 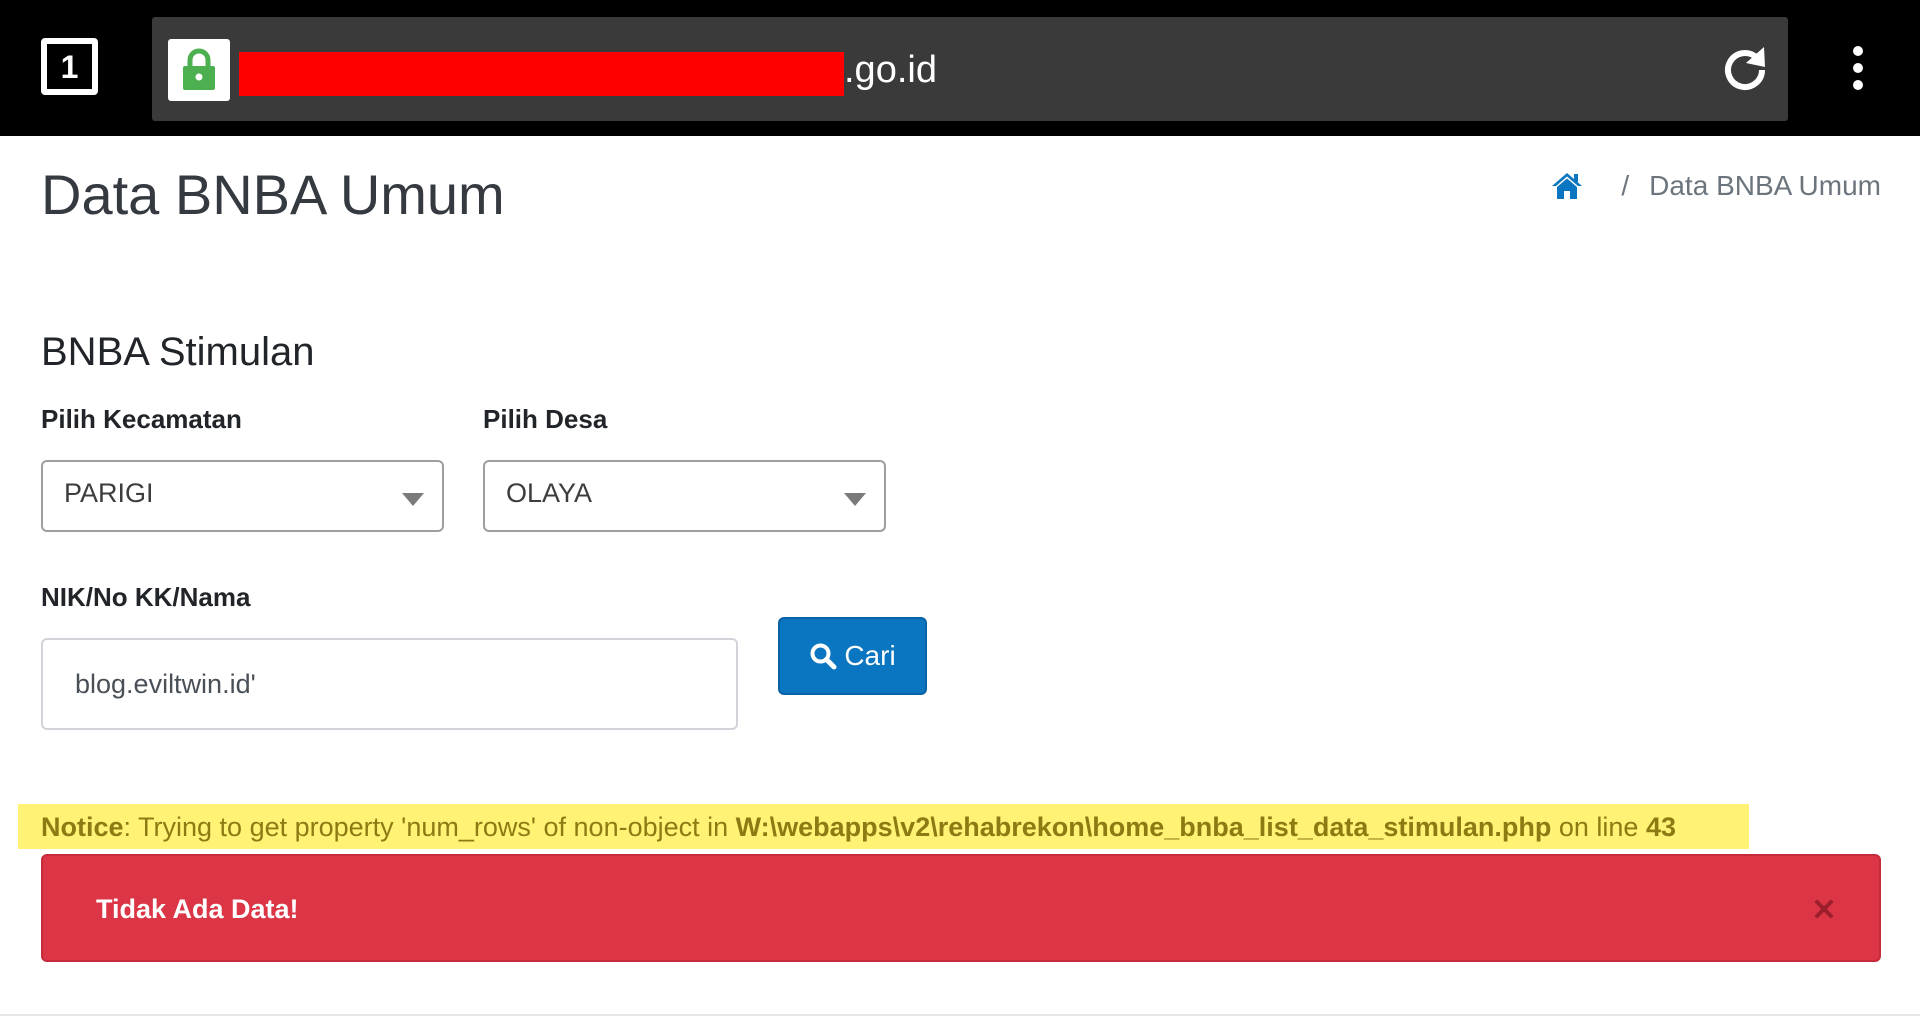 What do you see at coordinates (1598, 827) in the screenshot?
I see `notice-on-line: on line` at bounding box center [1598, 827].